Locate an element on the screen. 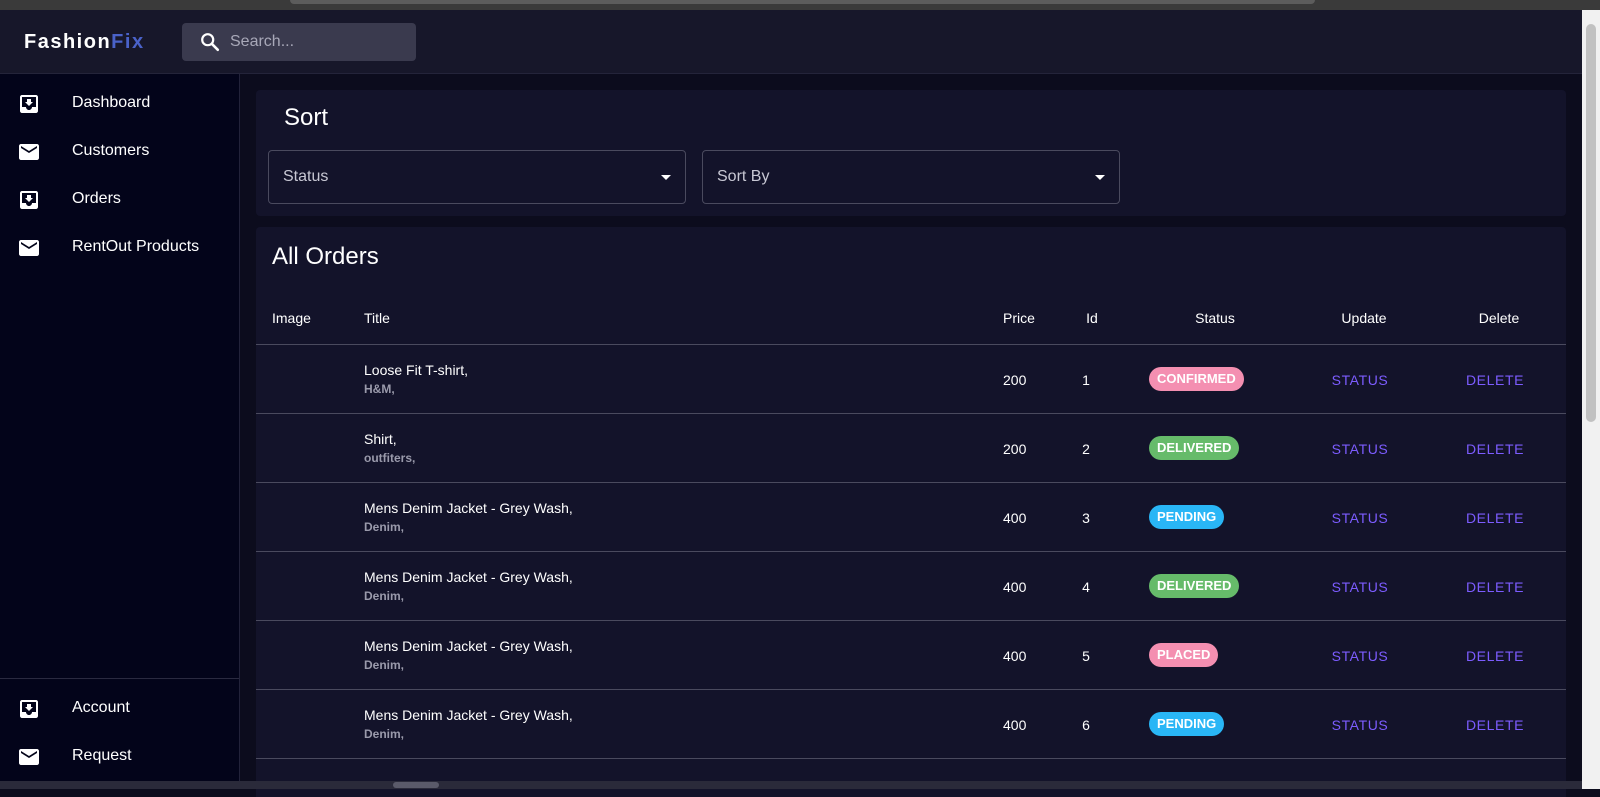 This screenshot has width=1600, height=797. vertical-scrollbar-thumb is located at coordinates (1591, 223).